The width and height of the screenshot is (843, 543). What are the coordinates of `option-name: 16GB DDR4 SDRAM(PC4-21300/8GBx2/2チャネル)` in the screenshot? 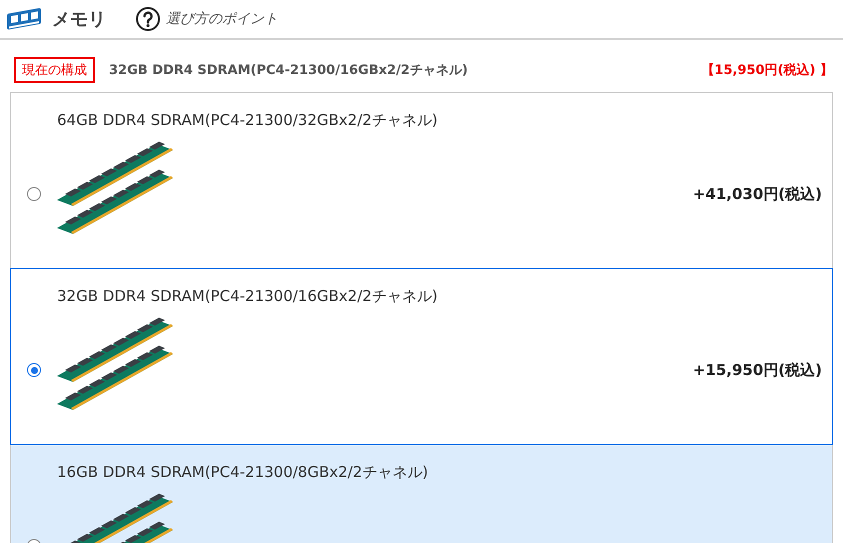 It's located at (243, 472).